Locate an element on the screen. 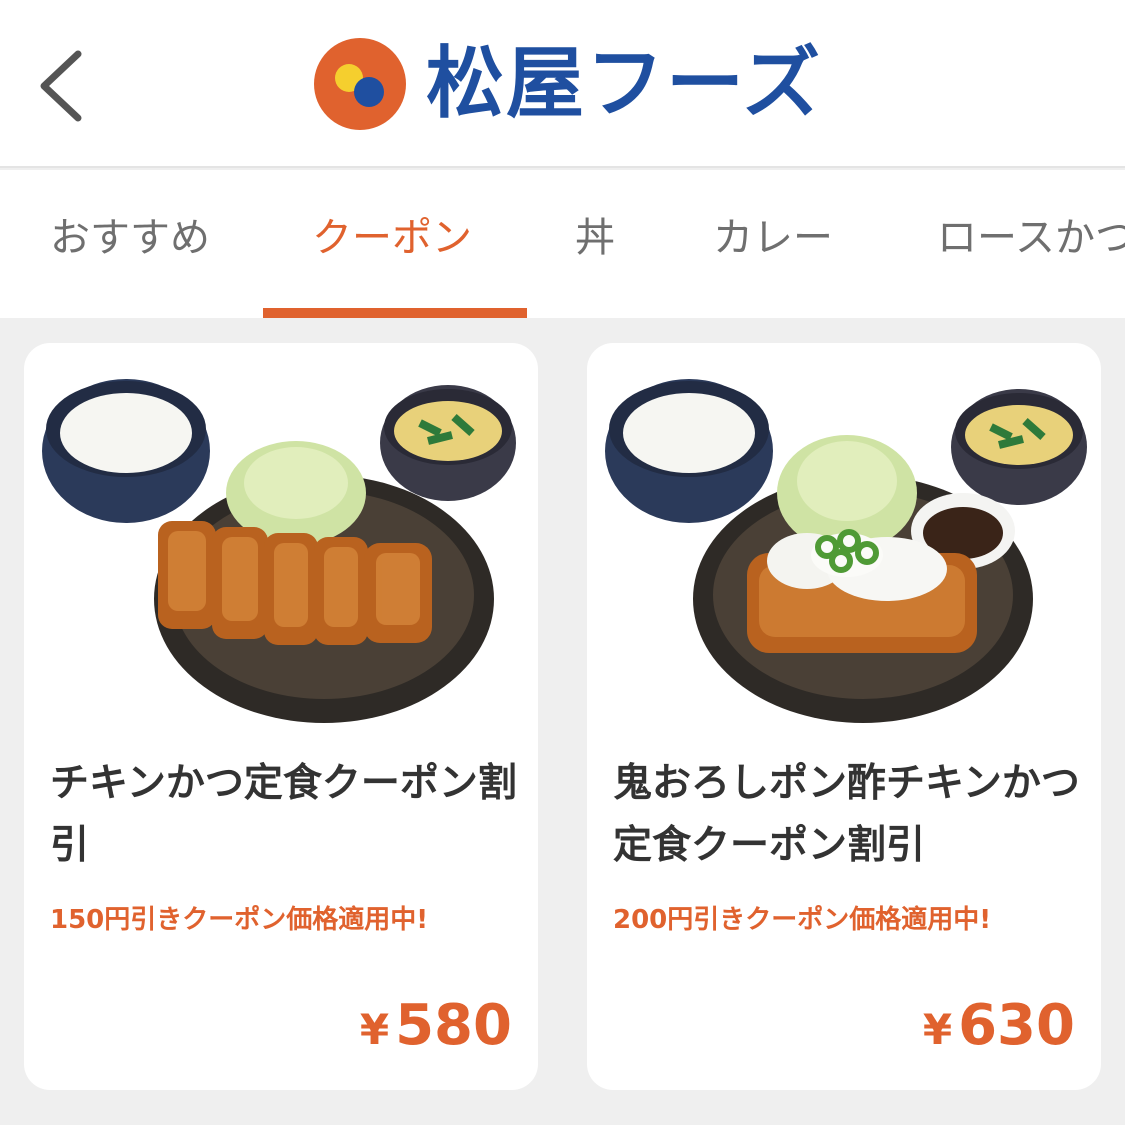 This screenshot has height=1125, width=1125. coupon-promo-text: 150円引きクーポン価格適用中! is located at coordinates (239, 920).